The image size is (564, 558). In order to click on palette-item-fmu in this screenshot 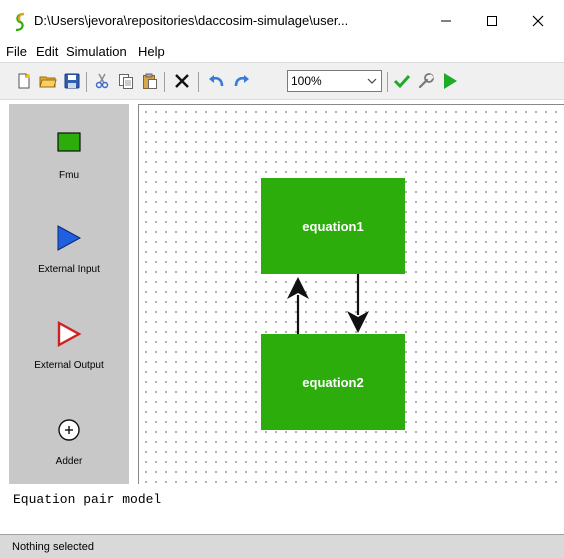, I will do `click(69, 142)`.